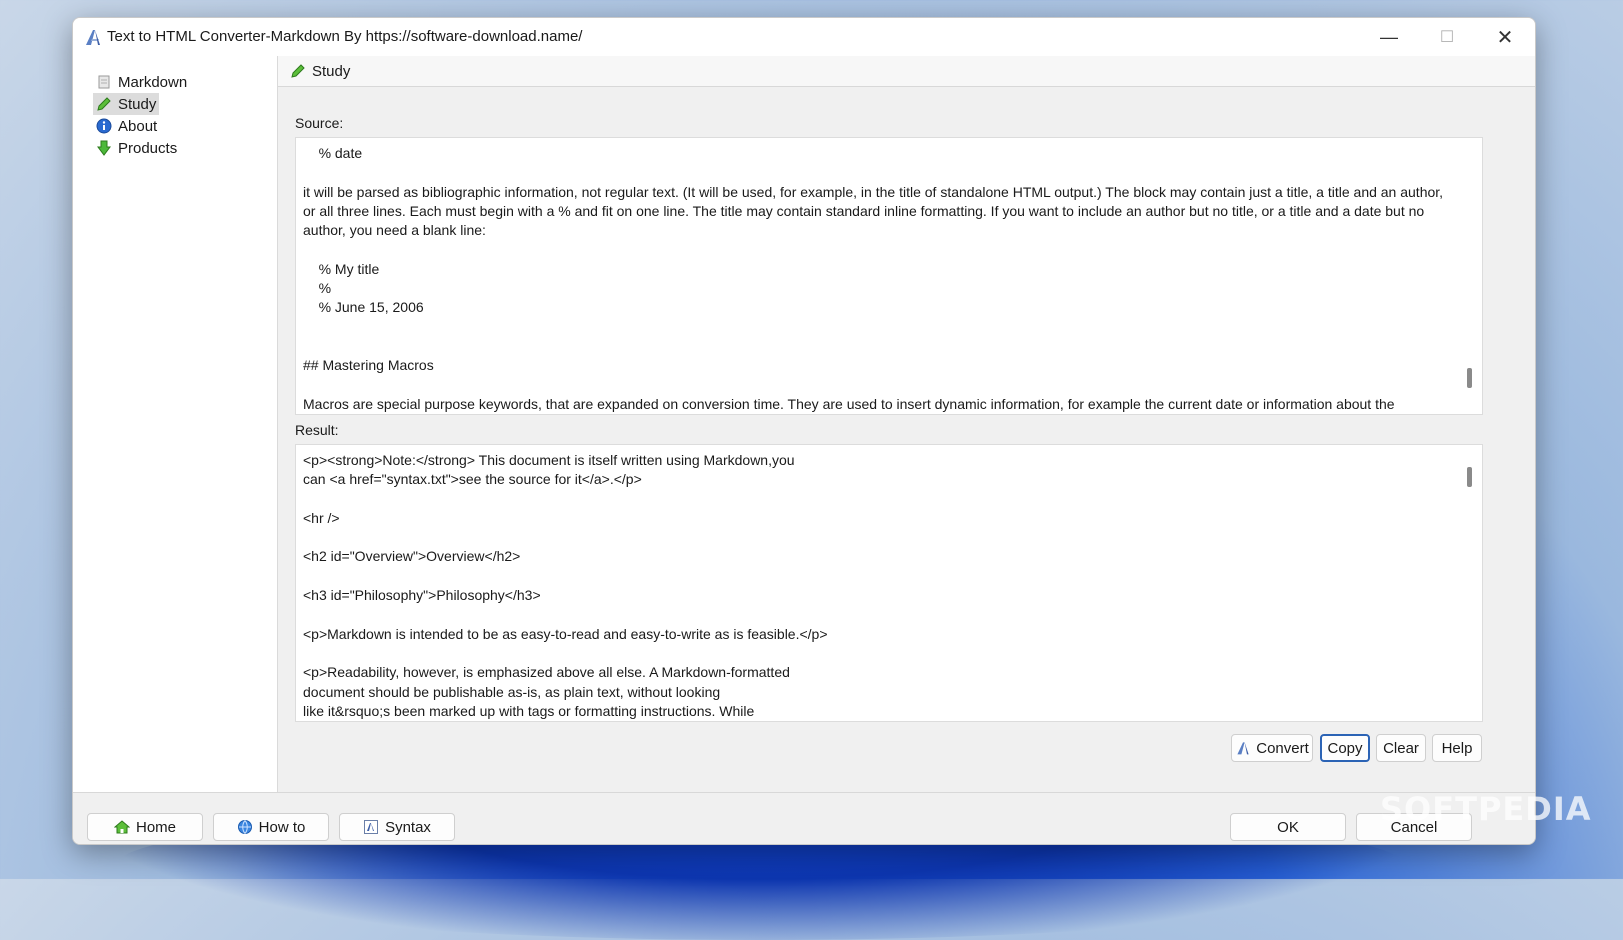  Describe the element at coordinates (319, 123) in the screenshot. I see `source-label: Source:` at that location.